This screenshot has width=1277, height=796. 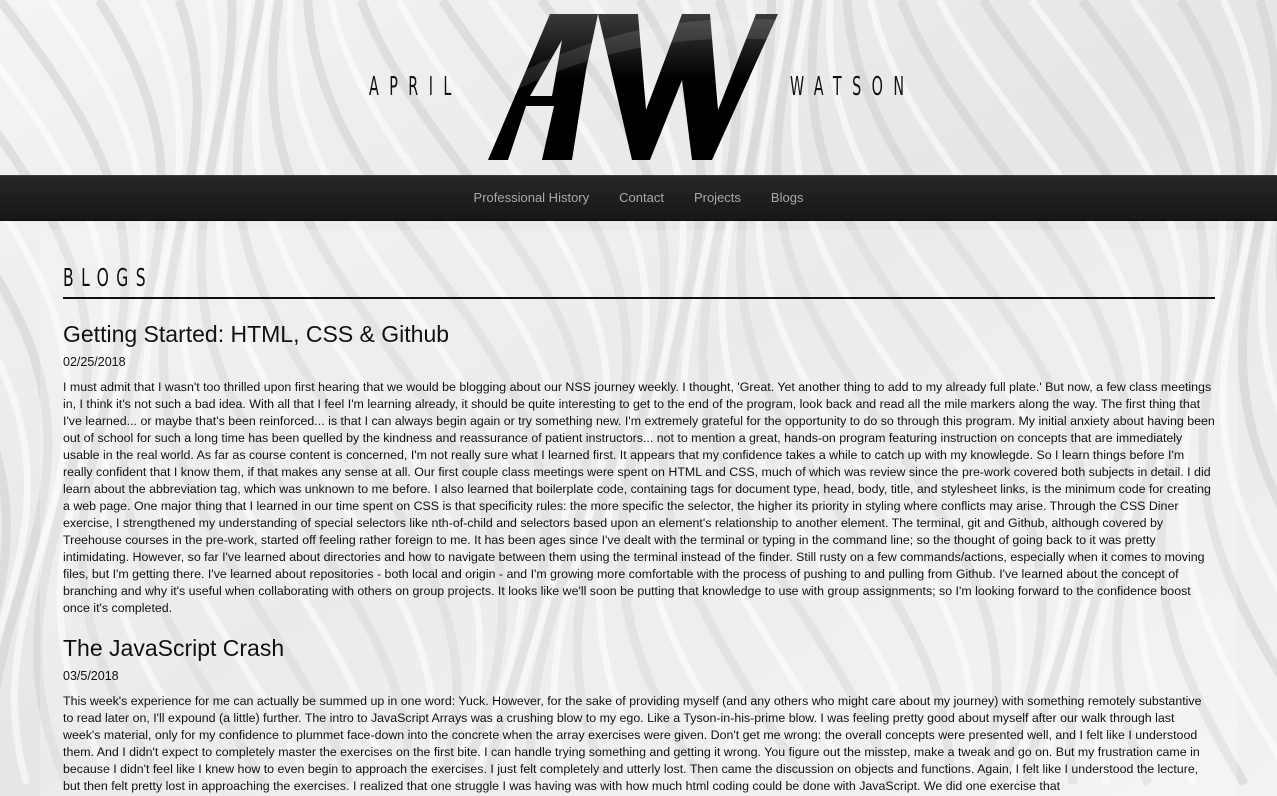 What do you see at coordinates (641, 198) in the screenshot?
I see `nav-contact: Contact` at bounding box center [641, 198].